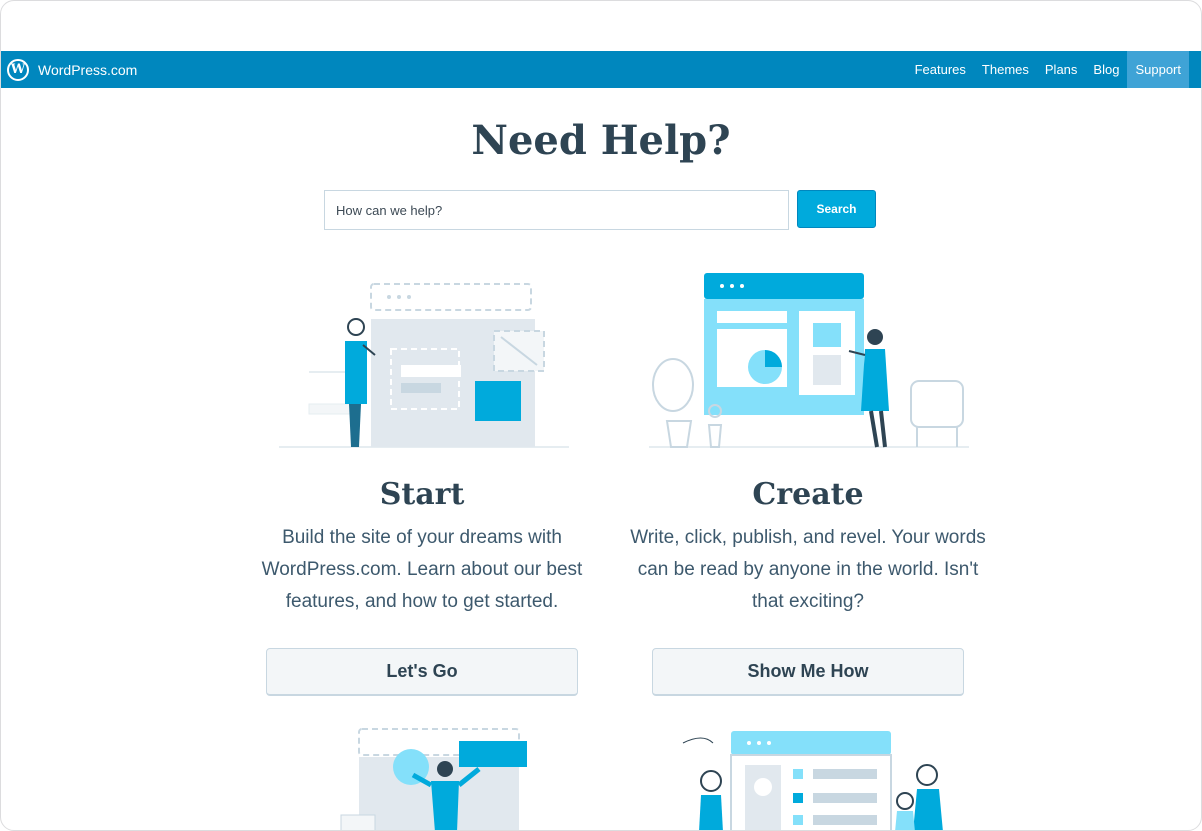 Image resolution: width=1202 pixels, height=831 pixels. What do you see at coordinates (18, 69) in the screenshot?
I see `wordpress-logo-icon: W` at bounding box center [18, 69].